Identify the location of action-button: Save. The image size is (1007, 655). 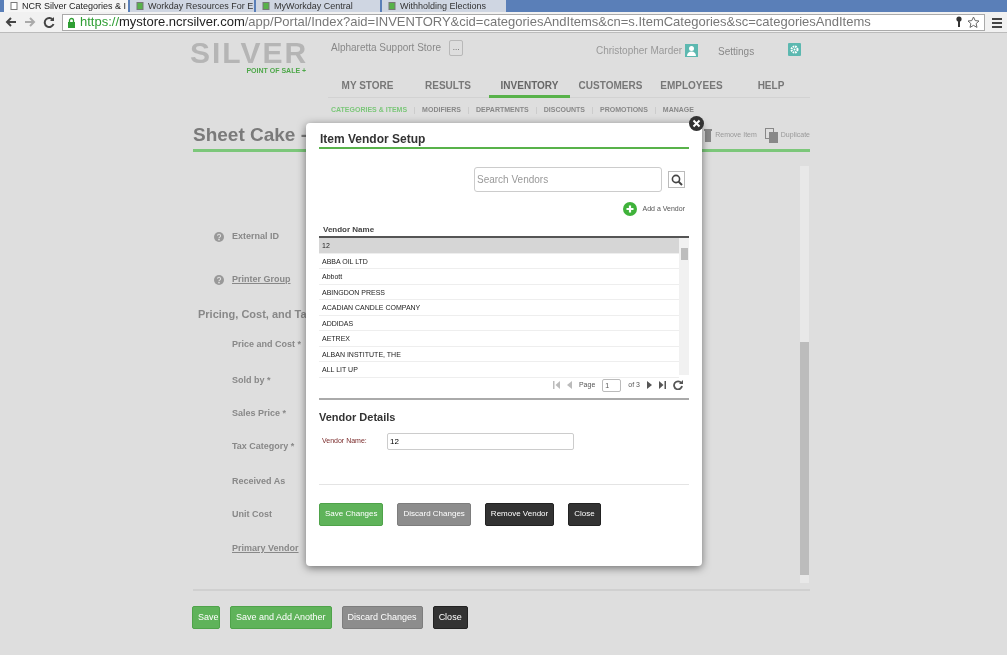
(206, 617).